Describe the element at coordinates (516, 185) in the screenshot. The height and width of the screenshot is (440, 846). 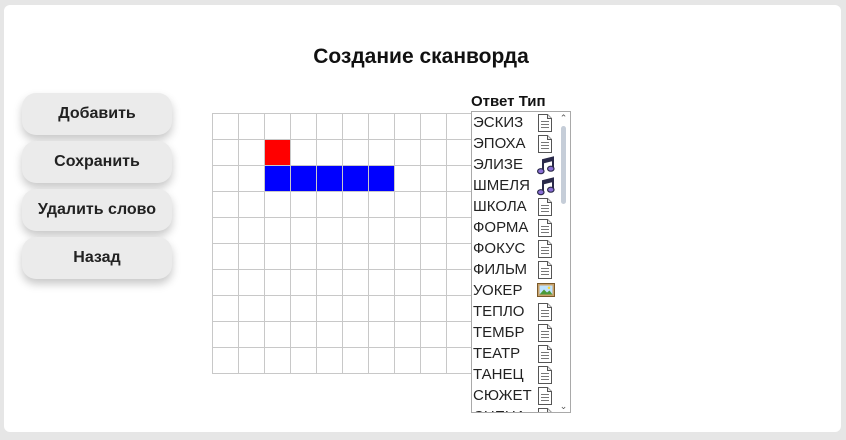
I see `list-item: ШМЕЛЯ` at that location.